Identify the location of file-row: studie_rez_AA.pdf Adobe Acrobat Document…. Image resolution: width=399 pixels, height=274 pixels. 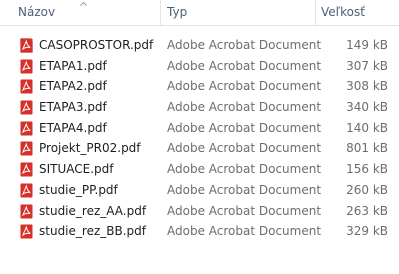
(199, 211).